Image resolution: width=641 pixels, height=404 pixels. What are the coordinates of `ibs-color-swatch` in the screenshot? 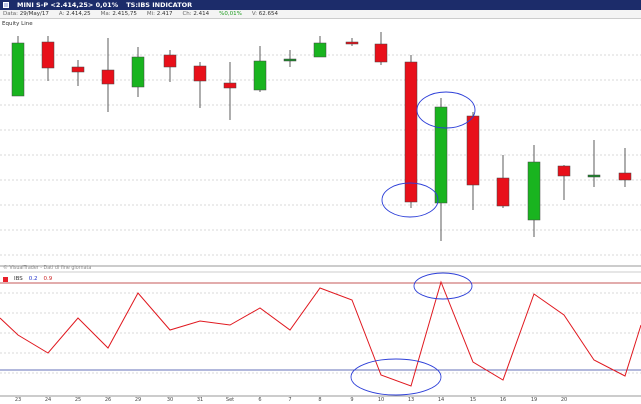 It's located at (5, 279).